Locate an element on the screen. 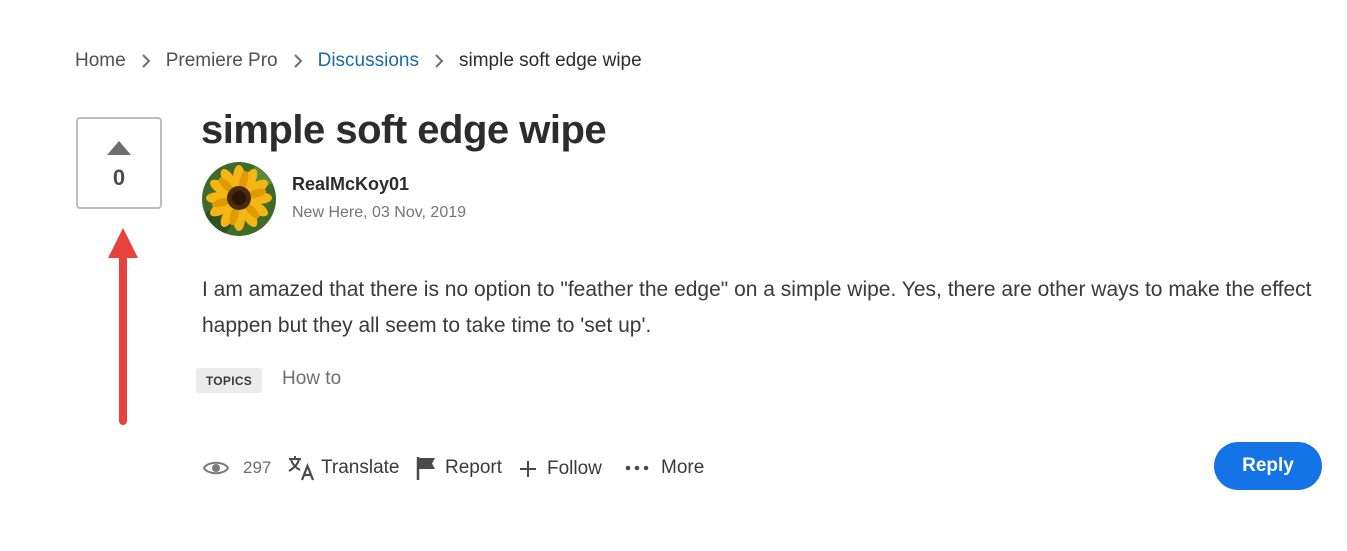  report-label: Report is located at coordinates (474, 467).